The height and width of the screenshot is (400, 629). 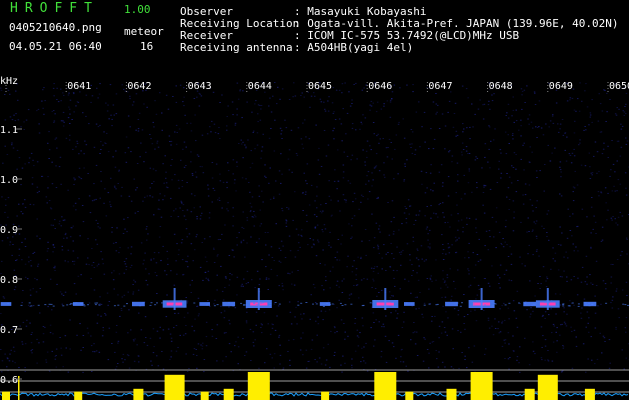 I want to click on time-tick-label: 0645, so click(x=320, y=86).